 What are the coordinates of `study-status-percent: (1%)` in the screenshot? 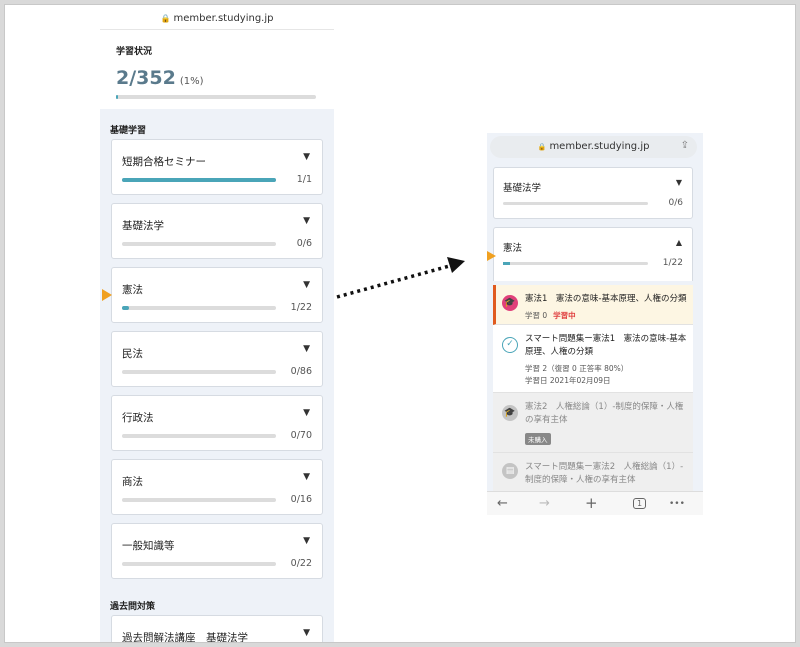 It's located at (191, 81).